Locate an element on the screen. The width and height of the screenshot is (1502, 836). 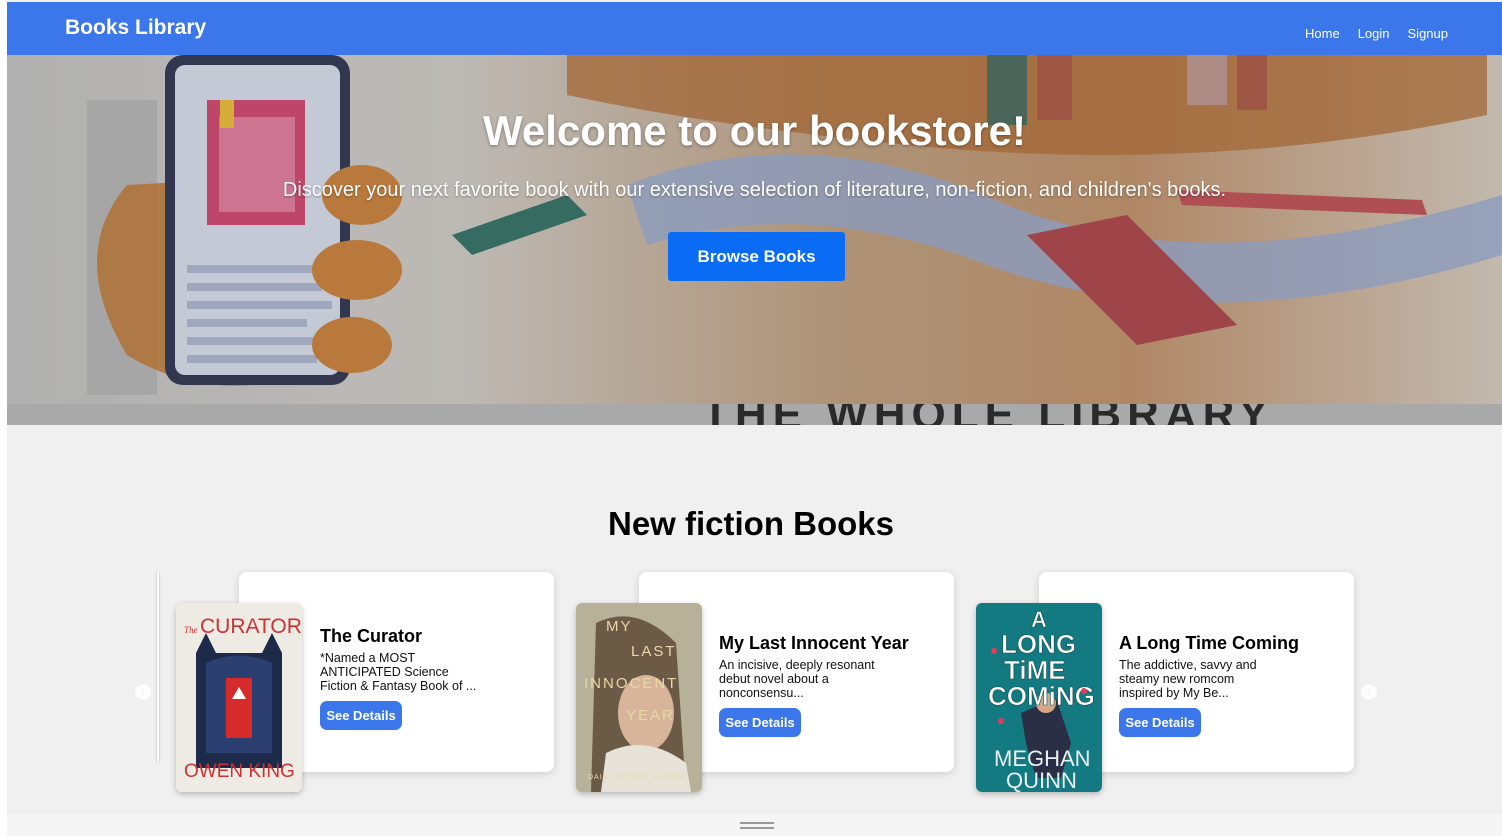
carousel-prev-arrow: ‹ is located at coordinates (143, 692).